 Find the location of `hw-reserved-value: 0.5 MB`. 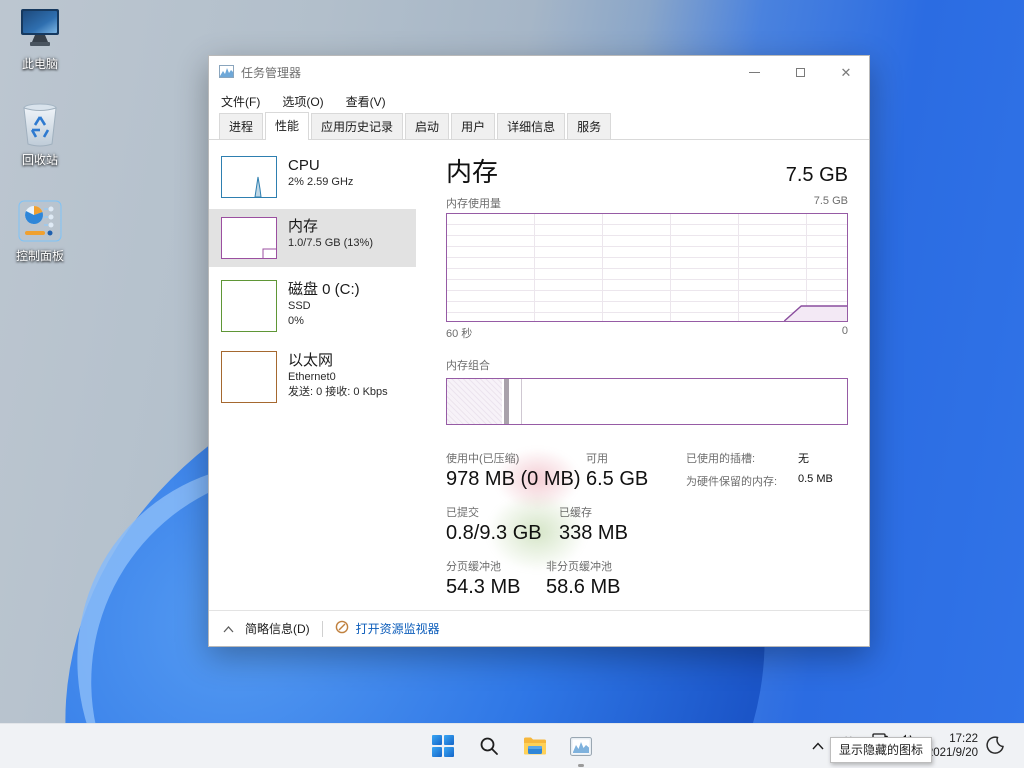

hw-reserved-value: 0.5 MB is located at coordinates (815, 479).